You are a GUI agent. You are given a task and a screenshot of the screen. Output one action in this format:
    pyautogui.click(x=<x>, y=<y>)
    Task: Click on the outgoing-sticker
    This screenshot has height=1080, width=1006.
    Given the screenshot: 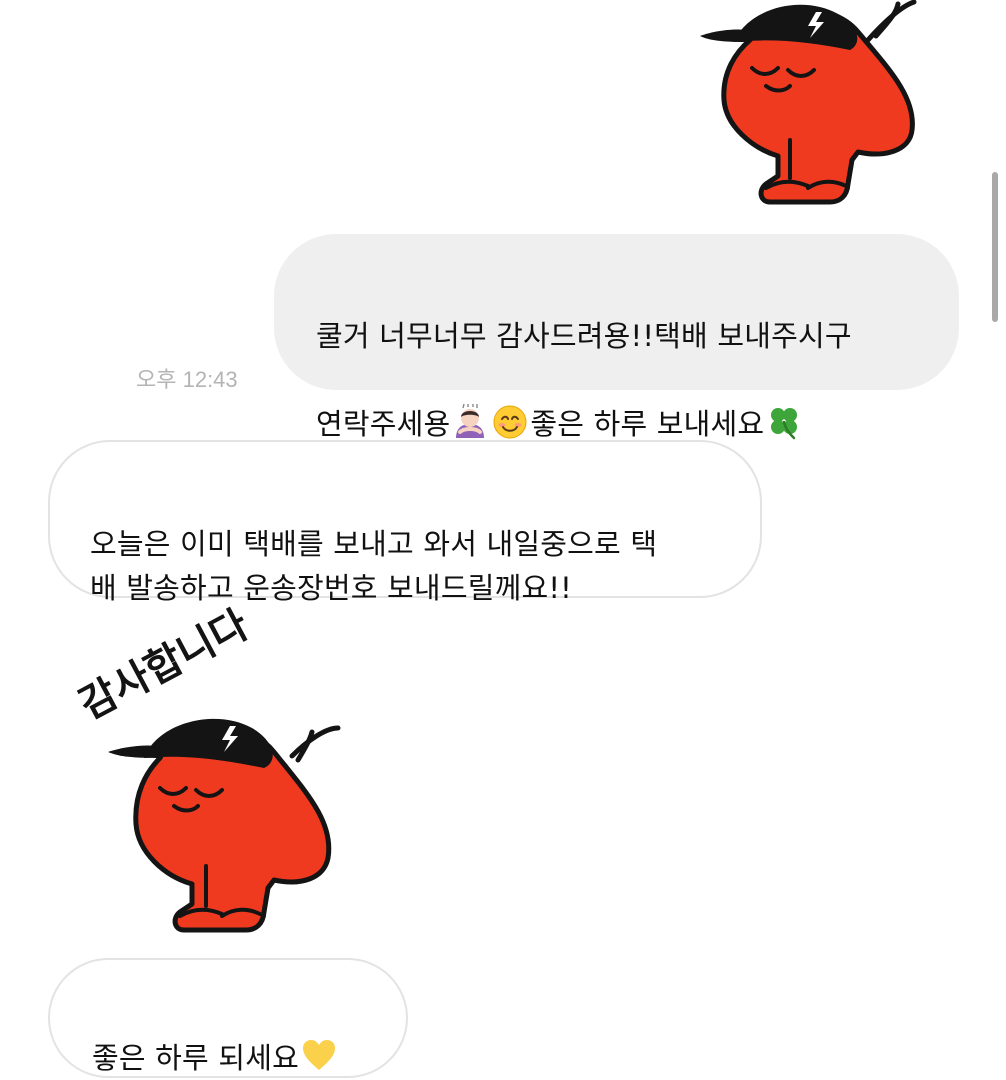 What is the action you would take?
    pyautogui.click(x=810, y=105)
    